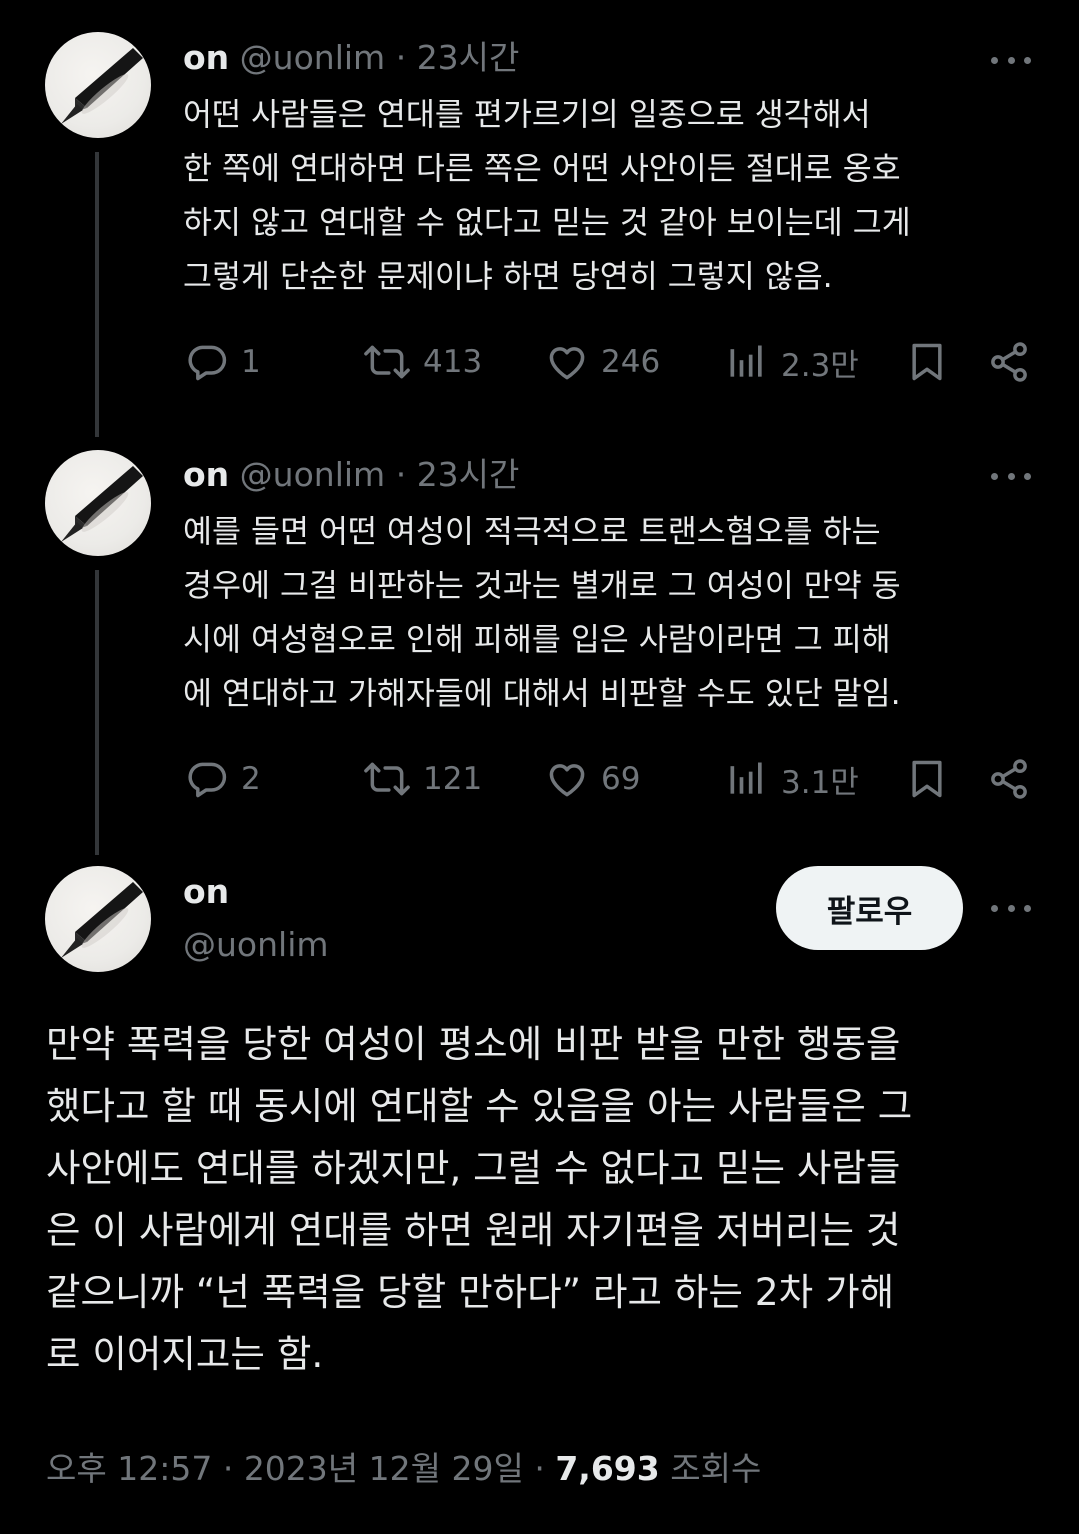  I want to click on retweet-button: 413, so click(422, 362).